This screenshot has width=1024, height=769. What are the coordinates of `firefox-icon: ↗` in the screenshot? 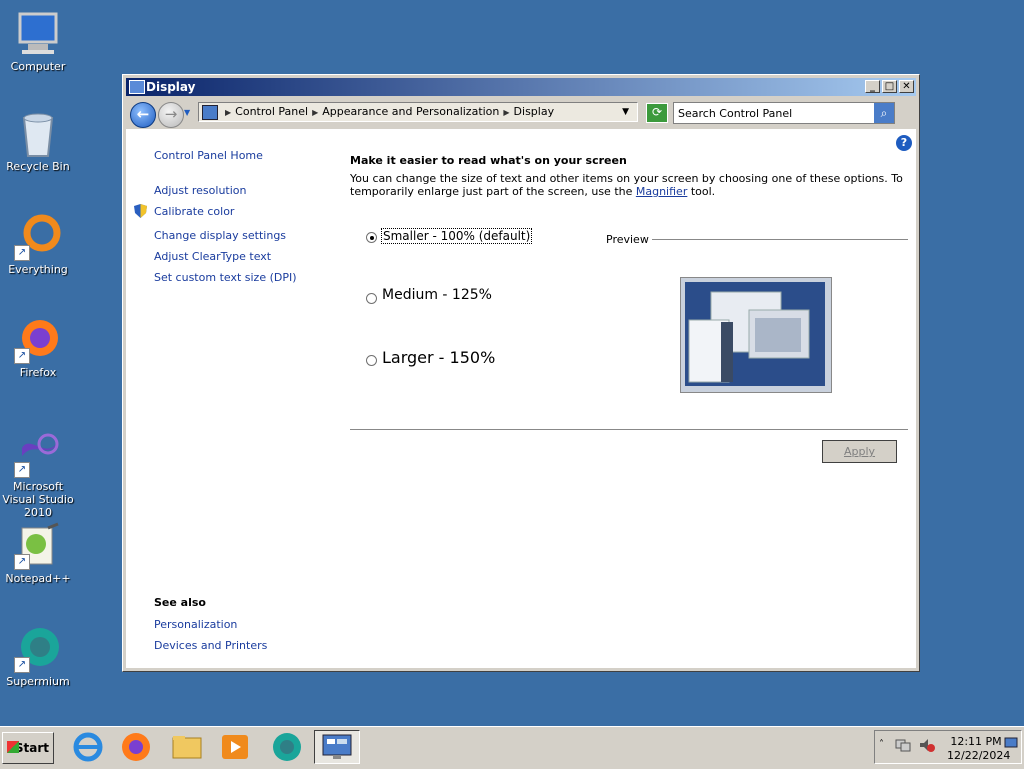 It's located at (38, 340).